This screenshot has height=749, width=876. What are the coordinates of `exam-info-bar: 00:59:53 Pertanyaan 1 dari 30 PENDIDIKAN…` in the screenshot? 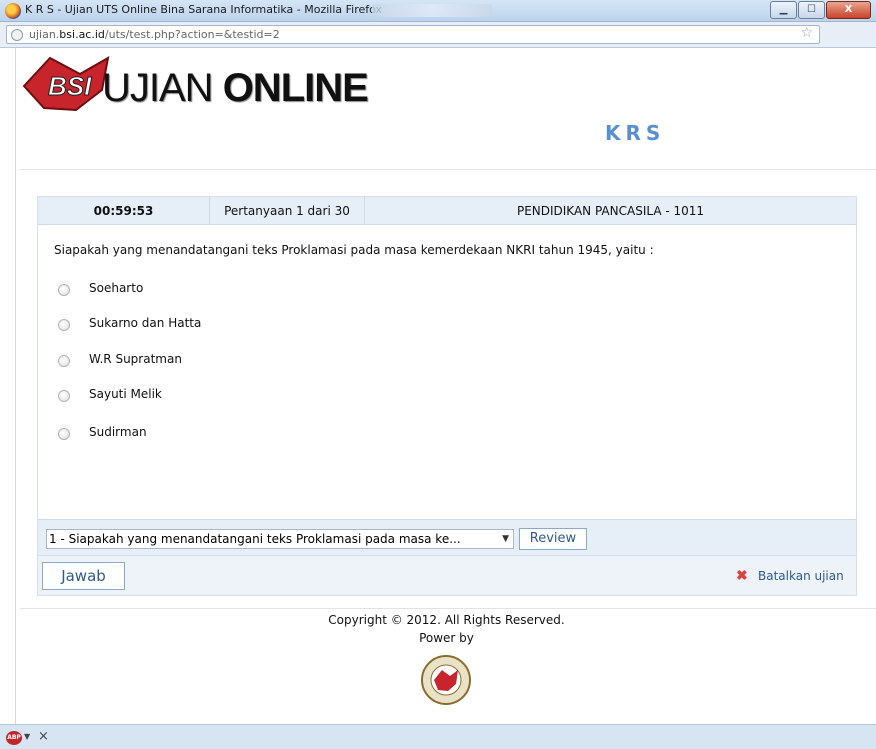 It's located at (447, 211).